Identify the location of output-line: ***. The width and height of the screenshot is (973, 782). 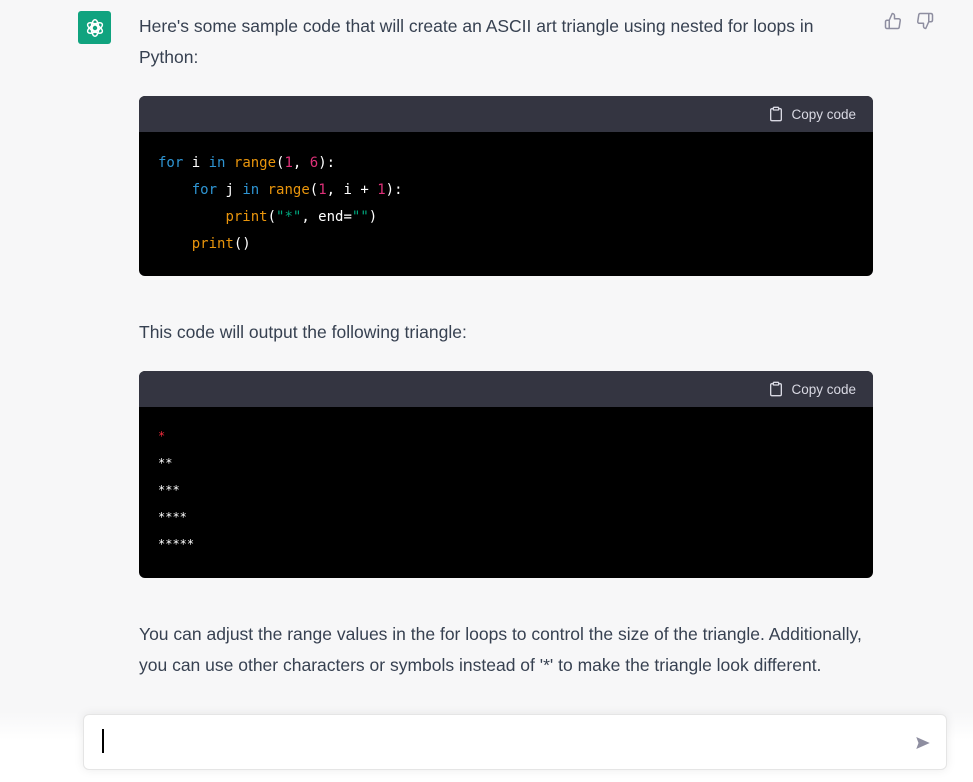
(169, 490).